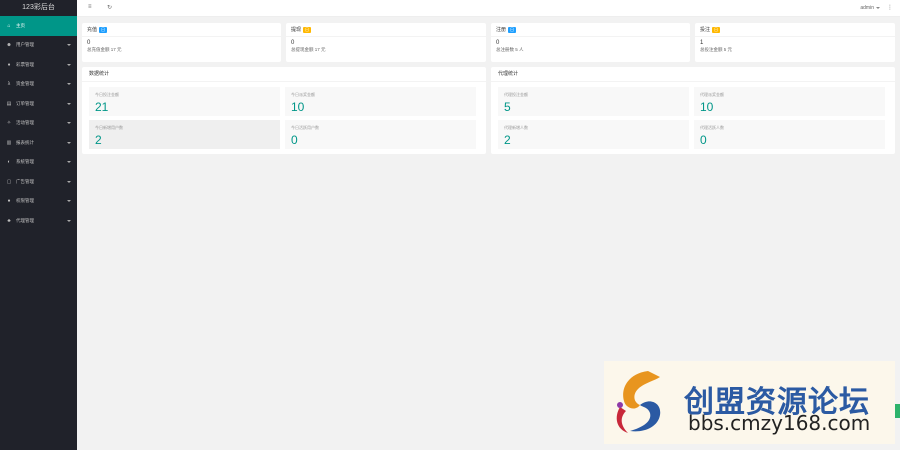  I want to click on watermark-logo-icon, so click(638, 402).